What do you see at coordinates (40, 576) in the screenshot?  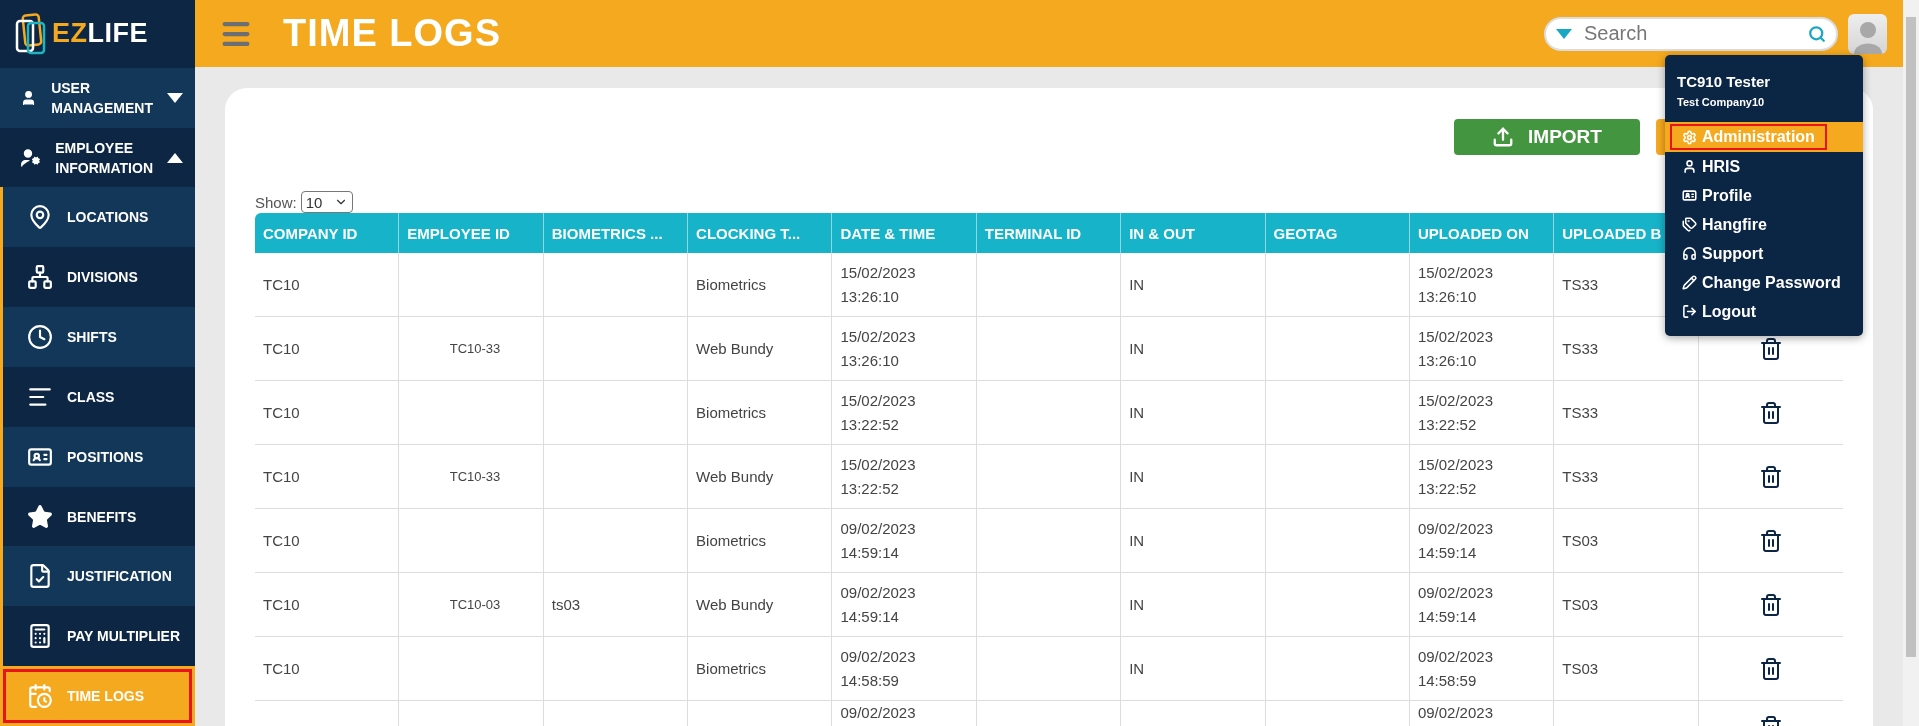 I see `document-check-icon` at bounding box center [40, 576].